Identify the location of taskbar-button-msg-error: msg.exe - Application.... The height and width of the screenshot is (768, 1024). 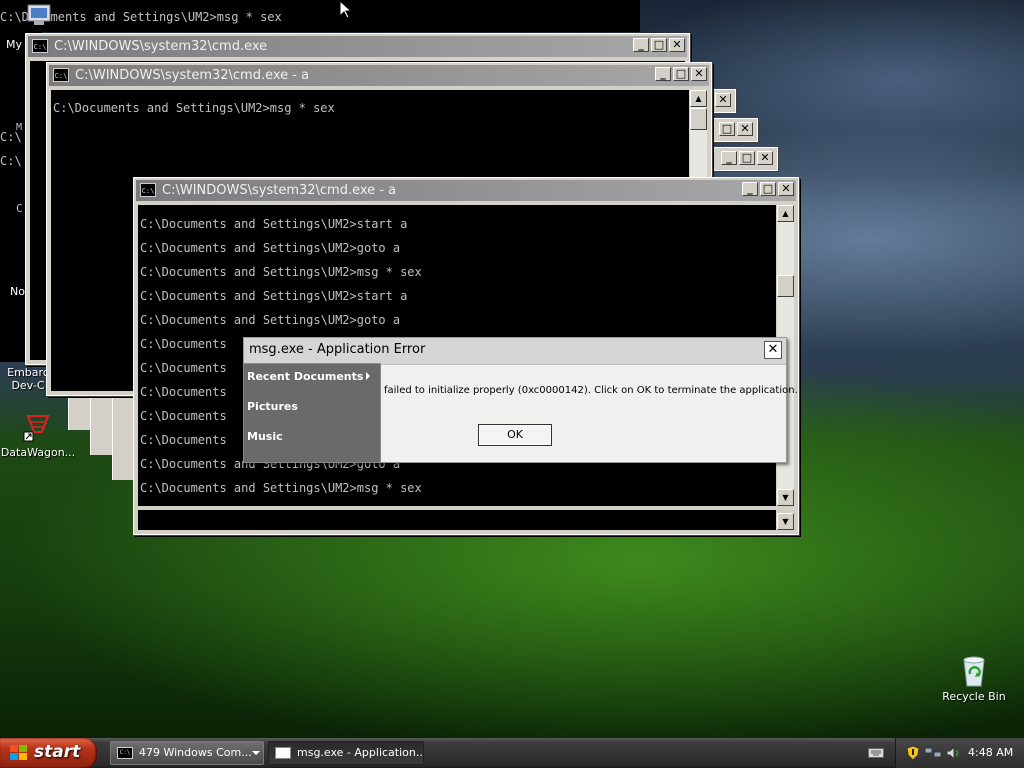
(346, 753).